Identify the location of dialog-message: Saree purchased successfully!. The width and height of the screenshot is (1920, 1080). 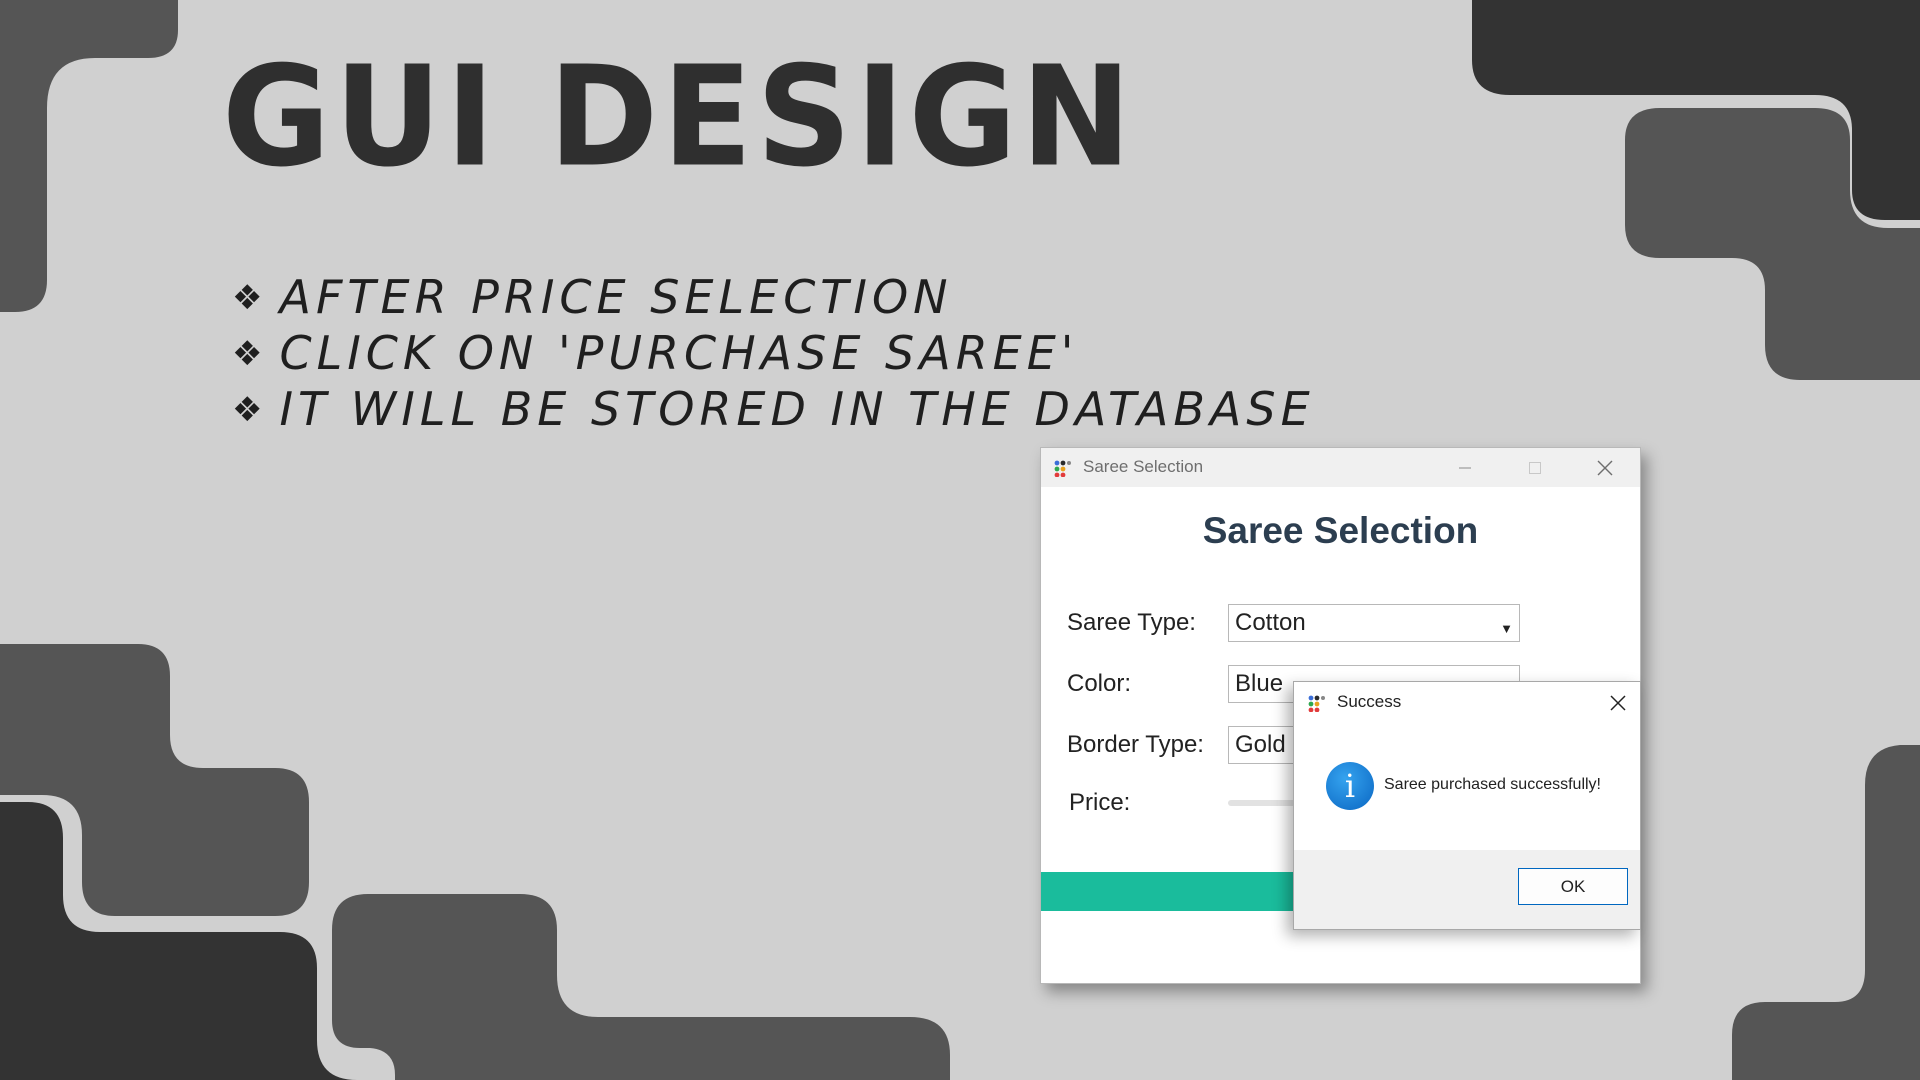
(1492, 784).